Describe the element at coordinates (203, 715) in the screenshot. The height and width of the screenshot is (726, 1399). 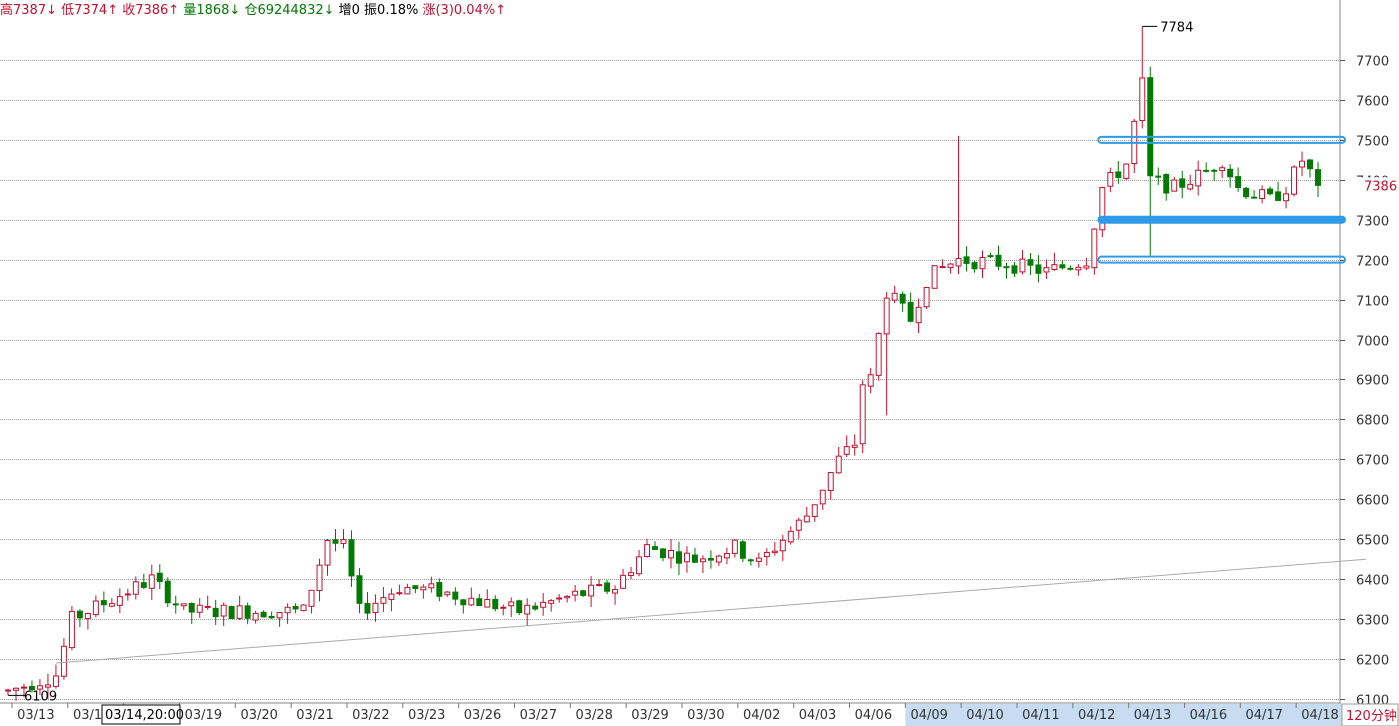
I see `x-tick-label: 03/19` at that location.